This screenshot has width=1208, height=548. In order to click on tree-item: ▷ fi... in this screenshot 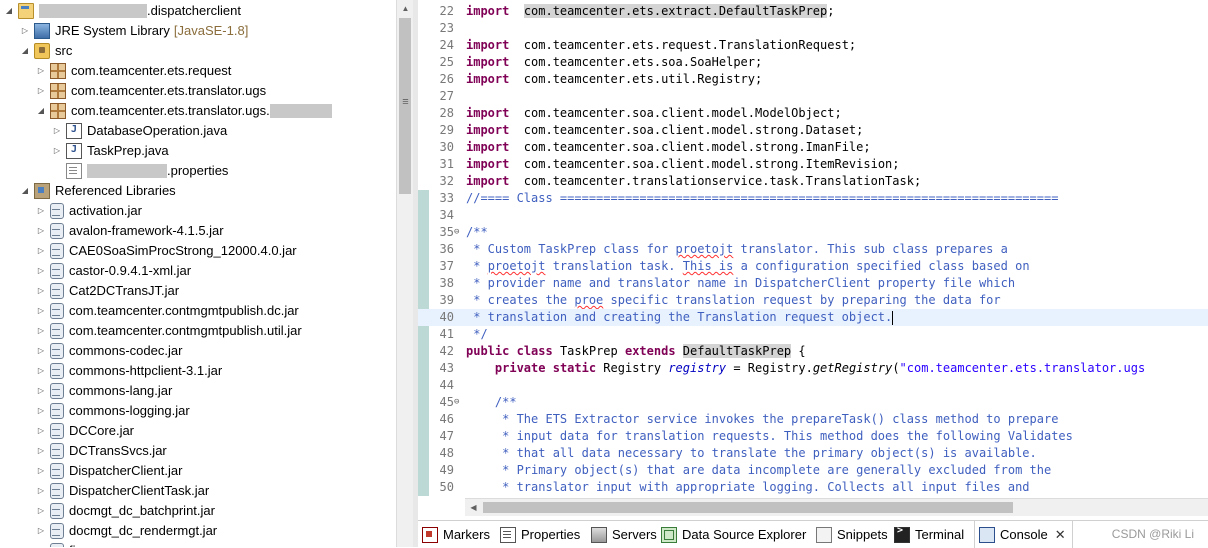, I will do `click(43, 544)`.